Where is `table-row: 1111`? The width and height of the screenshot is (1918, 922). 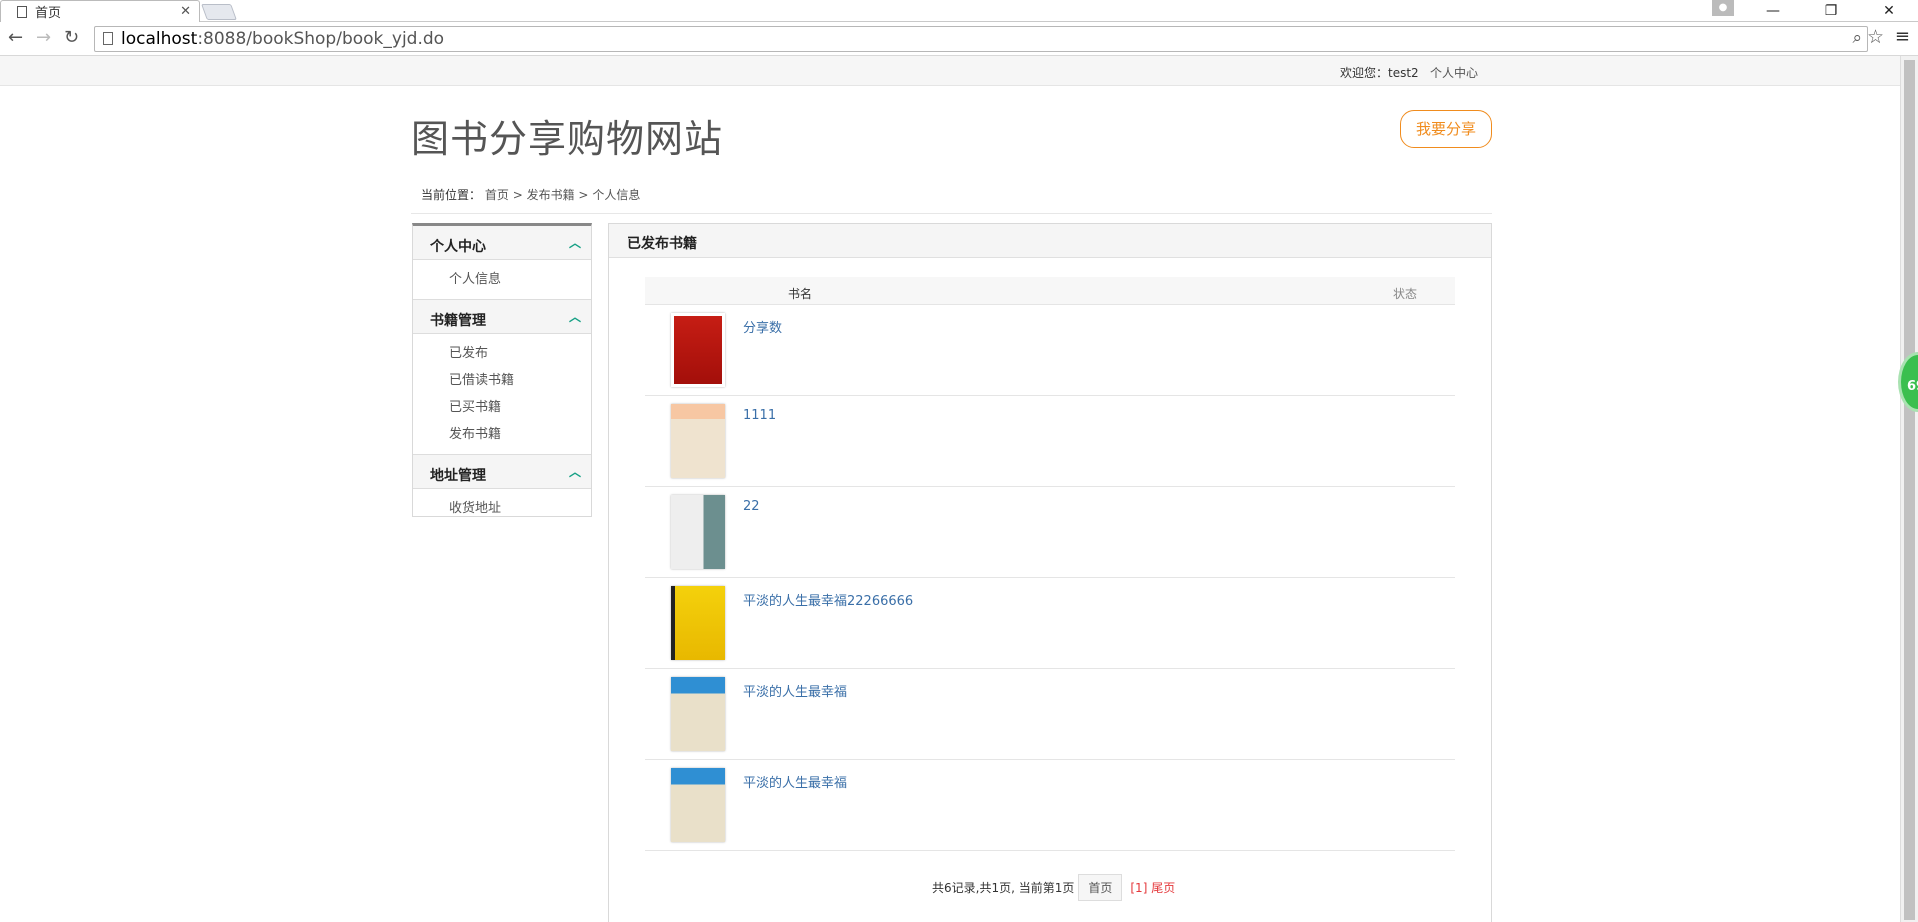
table-row: 1111 is located at coordinates (1050, 441).